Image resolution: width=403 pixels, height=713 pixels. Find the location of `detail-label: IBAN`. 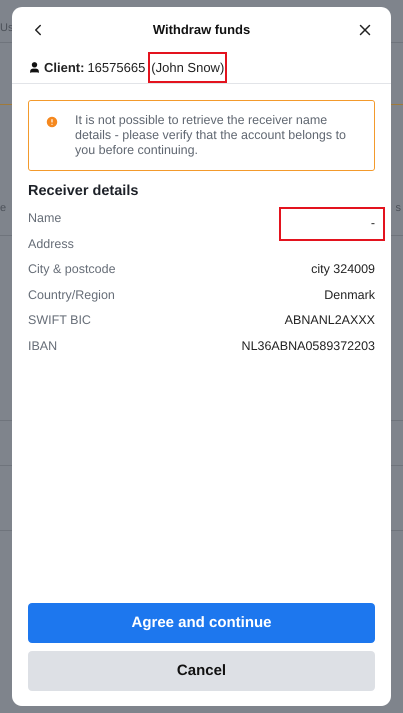

detail-label: IBAN is located at coordinates (43, 346).